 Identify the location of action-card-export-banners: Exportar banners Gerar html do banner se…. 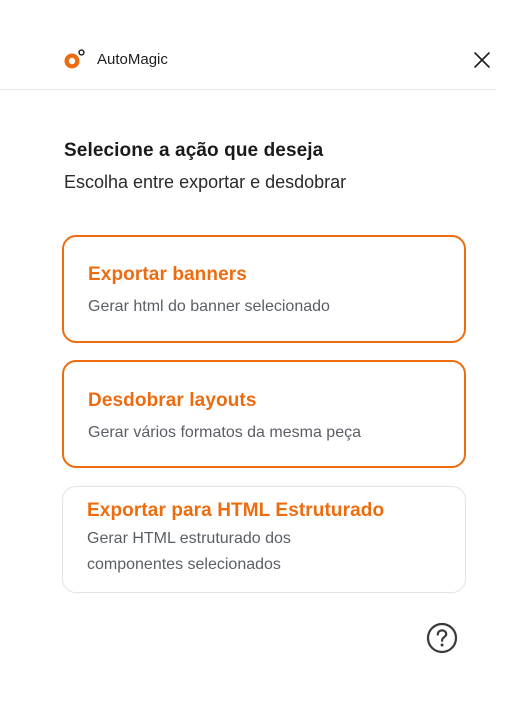
(264, 289).